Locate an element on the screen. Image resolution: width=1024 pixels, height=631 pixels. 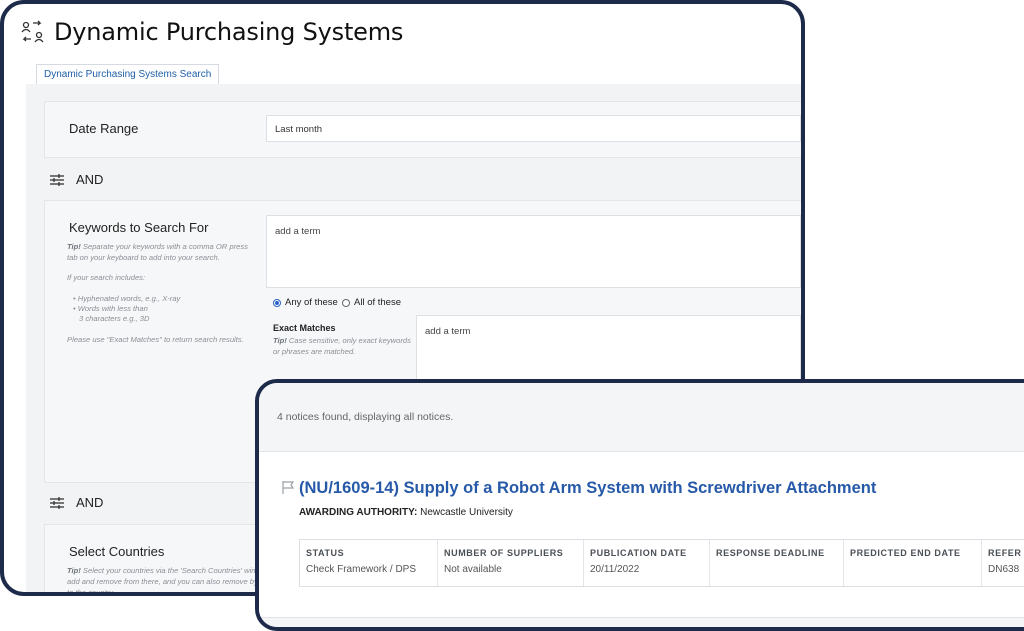
countries-label: Select Countries is located at coordinates (117, 551).